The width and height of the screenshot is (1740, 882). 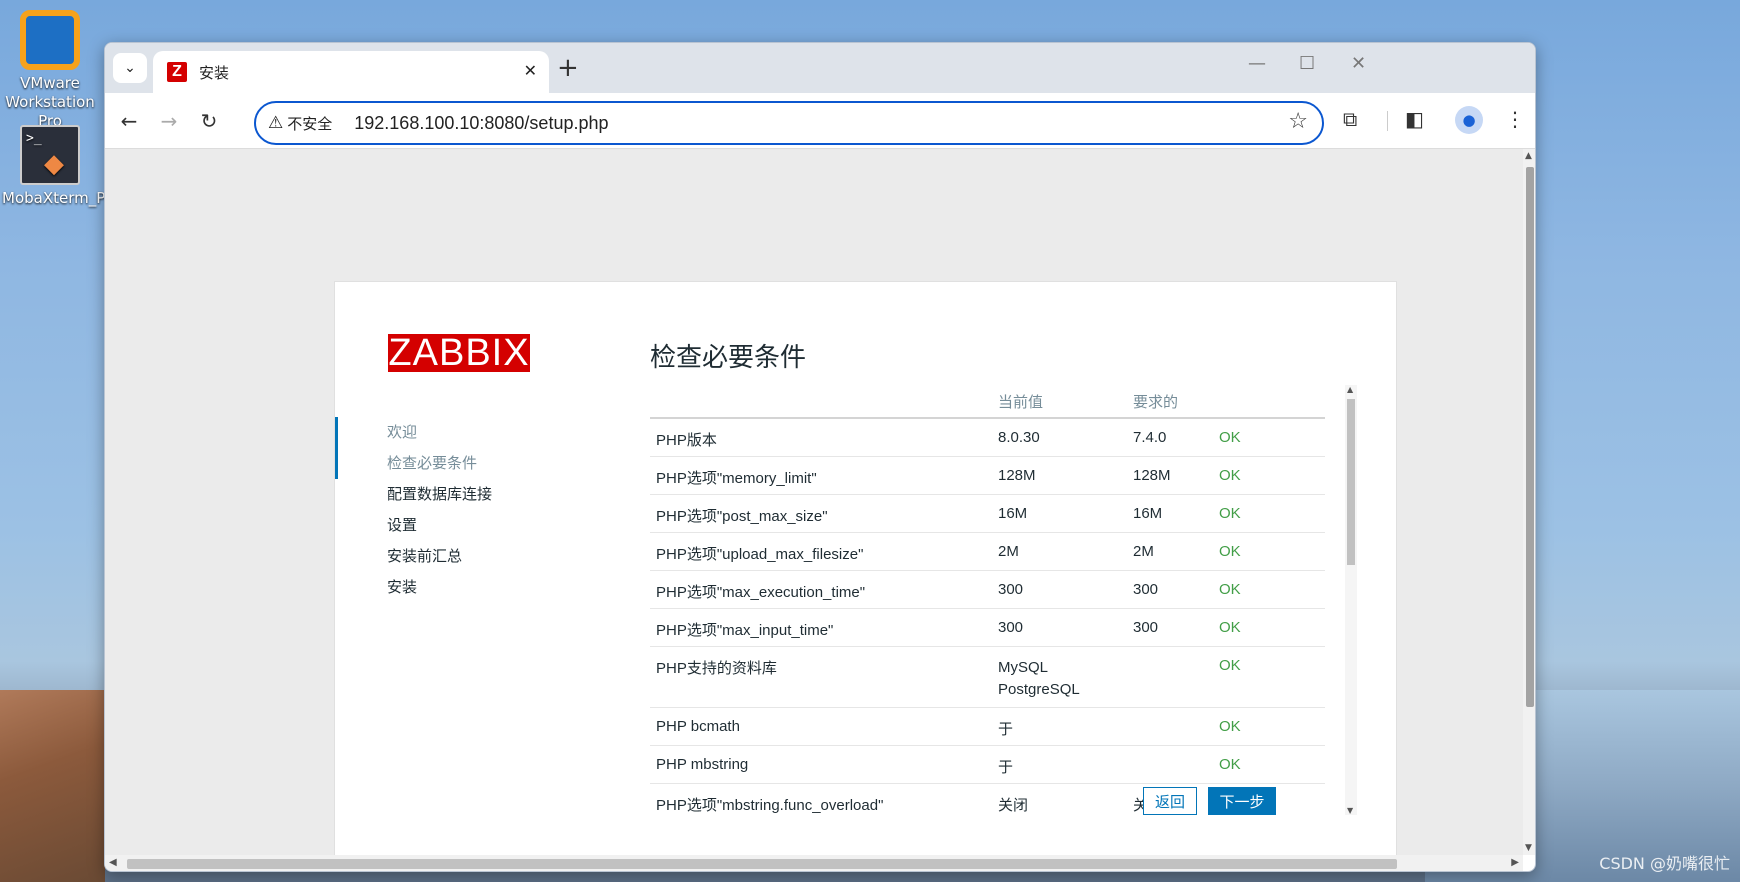 I want to click on page-horizontal-scrollbar: ◀ ▶, so click(x=814, y=863).